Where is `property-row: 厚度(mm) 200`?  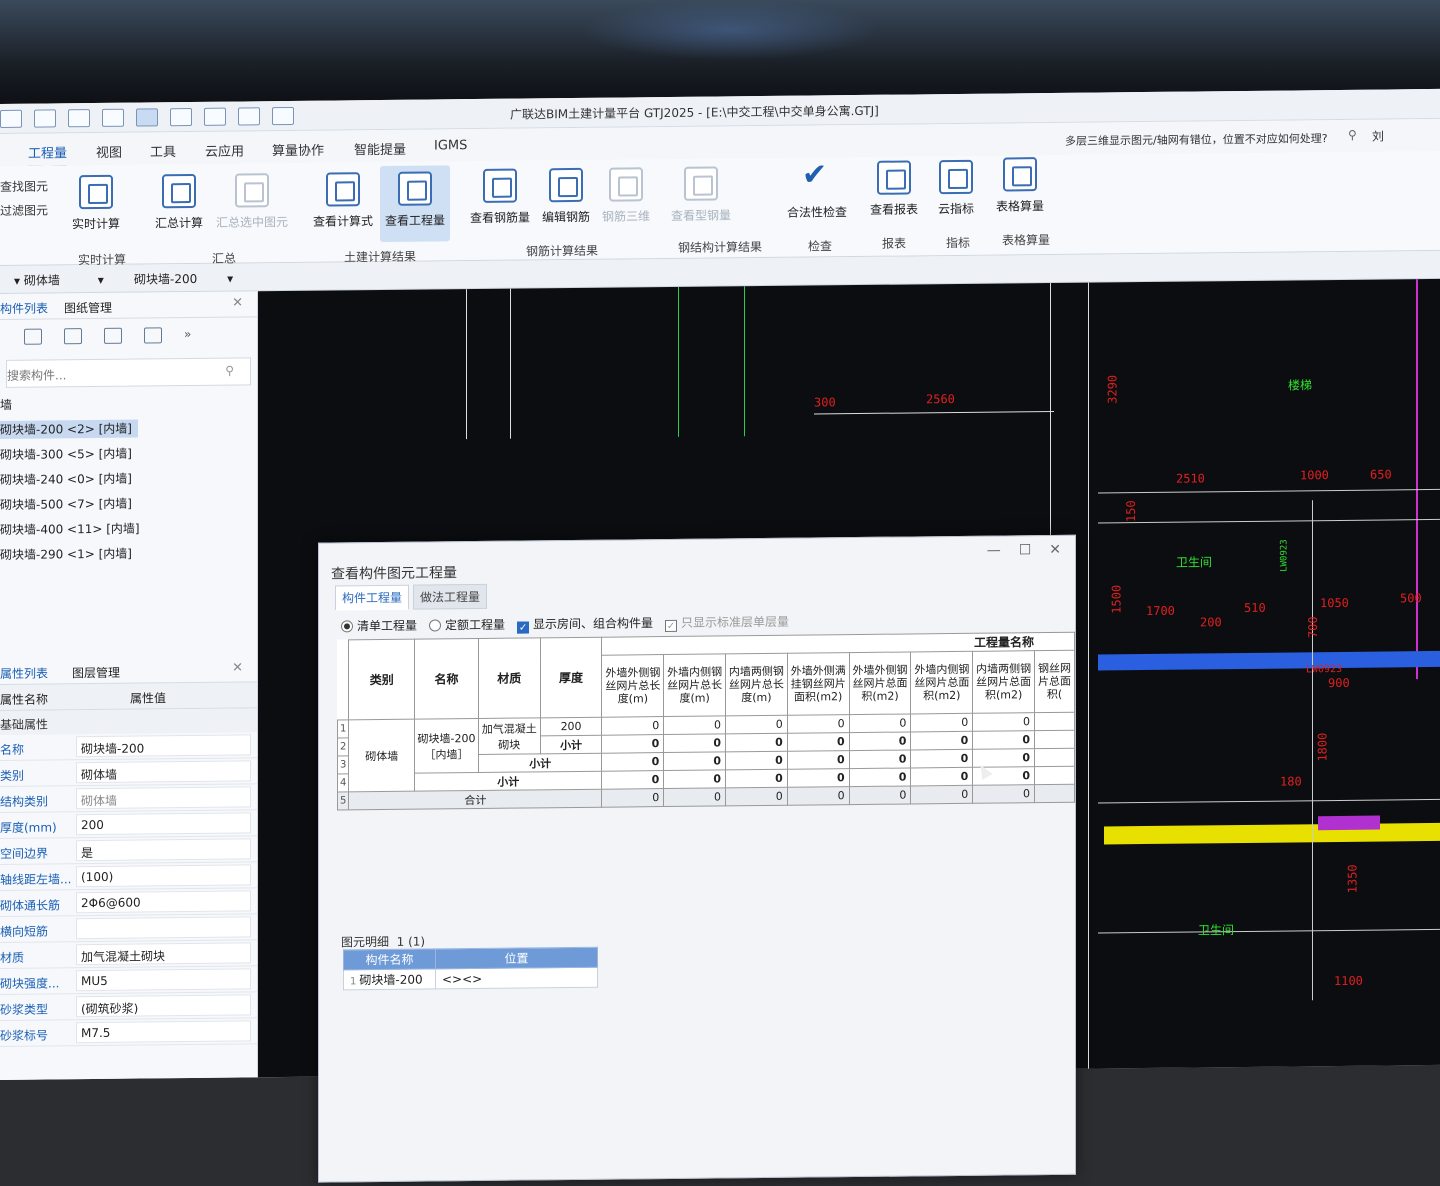
property-row: 厚度(mm) 200 is located at coordinates (128, 824).